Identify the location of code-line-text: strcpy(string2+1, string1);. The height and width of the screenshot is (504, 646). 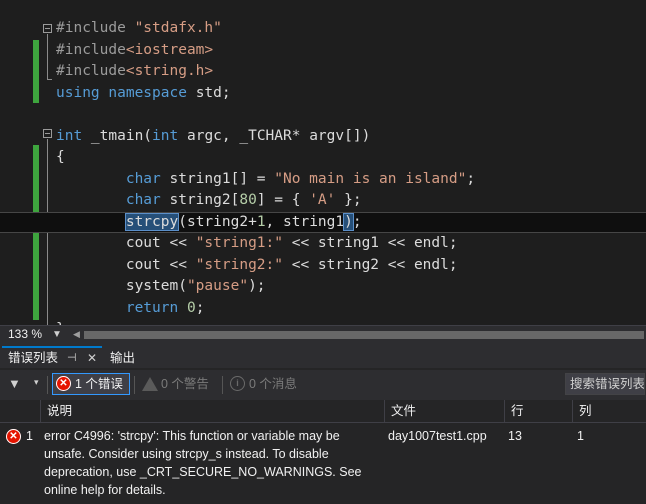
(209, 222).